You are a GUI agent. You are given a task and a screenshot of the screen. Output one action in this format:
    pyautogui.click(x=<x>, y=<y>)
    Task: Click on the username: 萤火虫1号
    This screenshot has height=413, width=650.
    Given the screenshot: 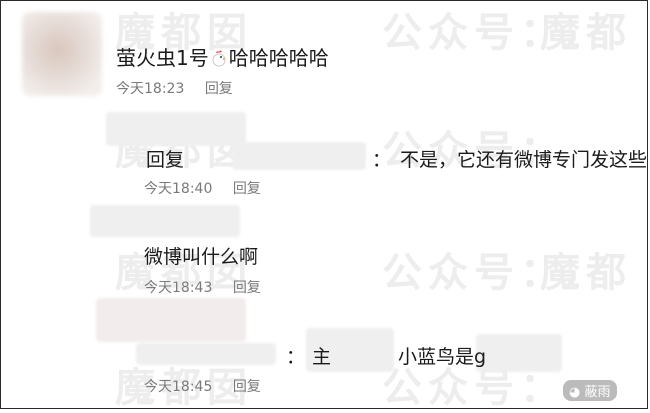 What is the action you would take?
    pyautogui.click(x=162, y=58)
    